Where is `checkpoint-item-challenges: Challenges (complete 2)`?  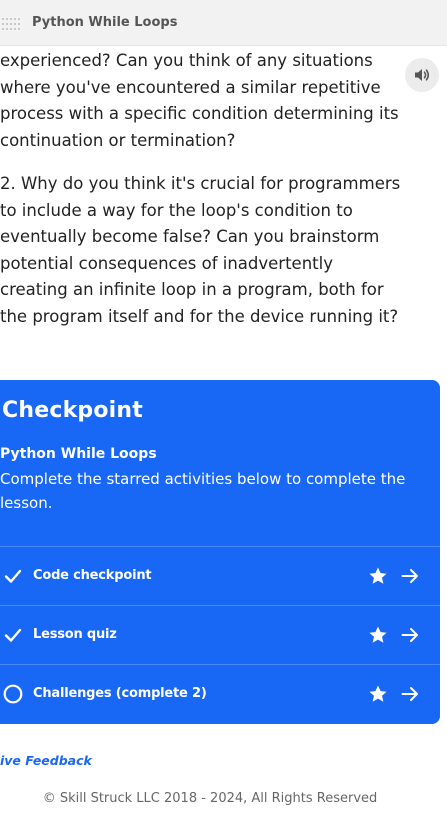
checkpoint-item-challenges: Challenges (complete 2) is located at coordinates (220, 693).